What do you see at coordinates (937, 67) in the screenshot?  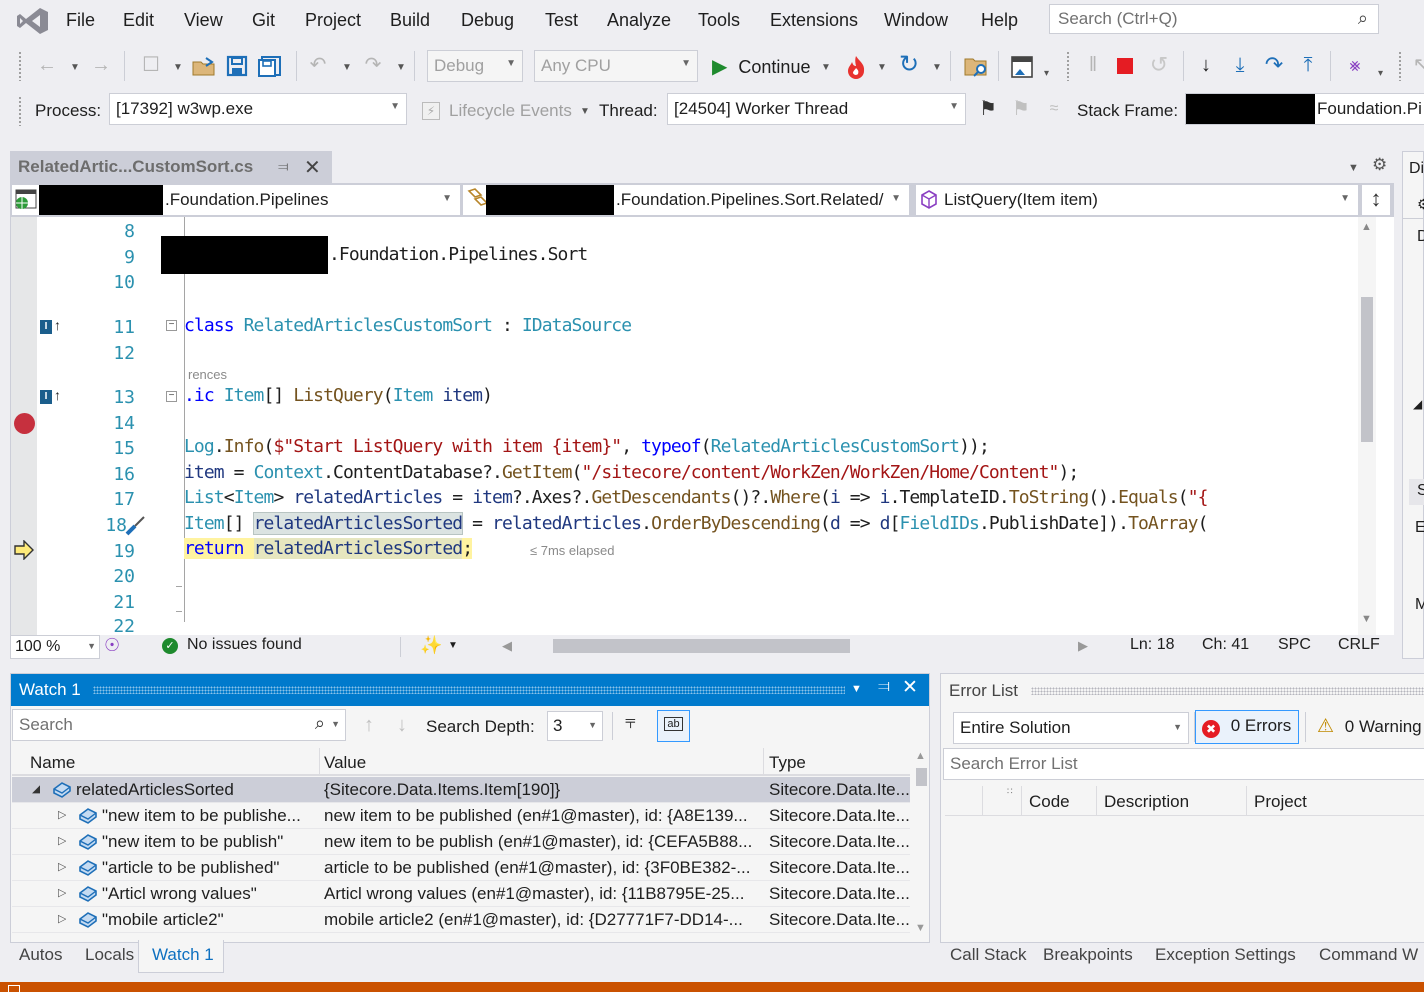 I see `restart-dropdown-icon: ▼` at bounding box center [937, 67].